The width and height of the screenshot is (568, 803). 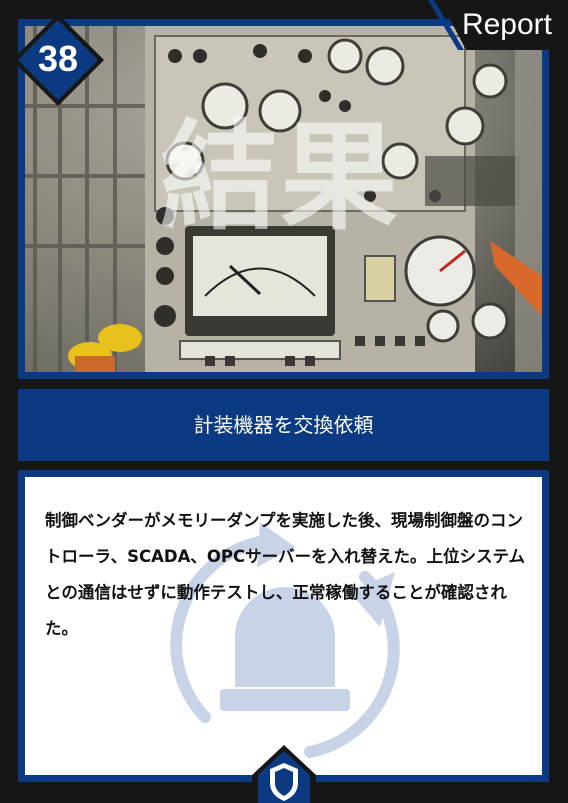 I want to click on card-number: 38, so click(x=58, y=58).